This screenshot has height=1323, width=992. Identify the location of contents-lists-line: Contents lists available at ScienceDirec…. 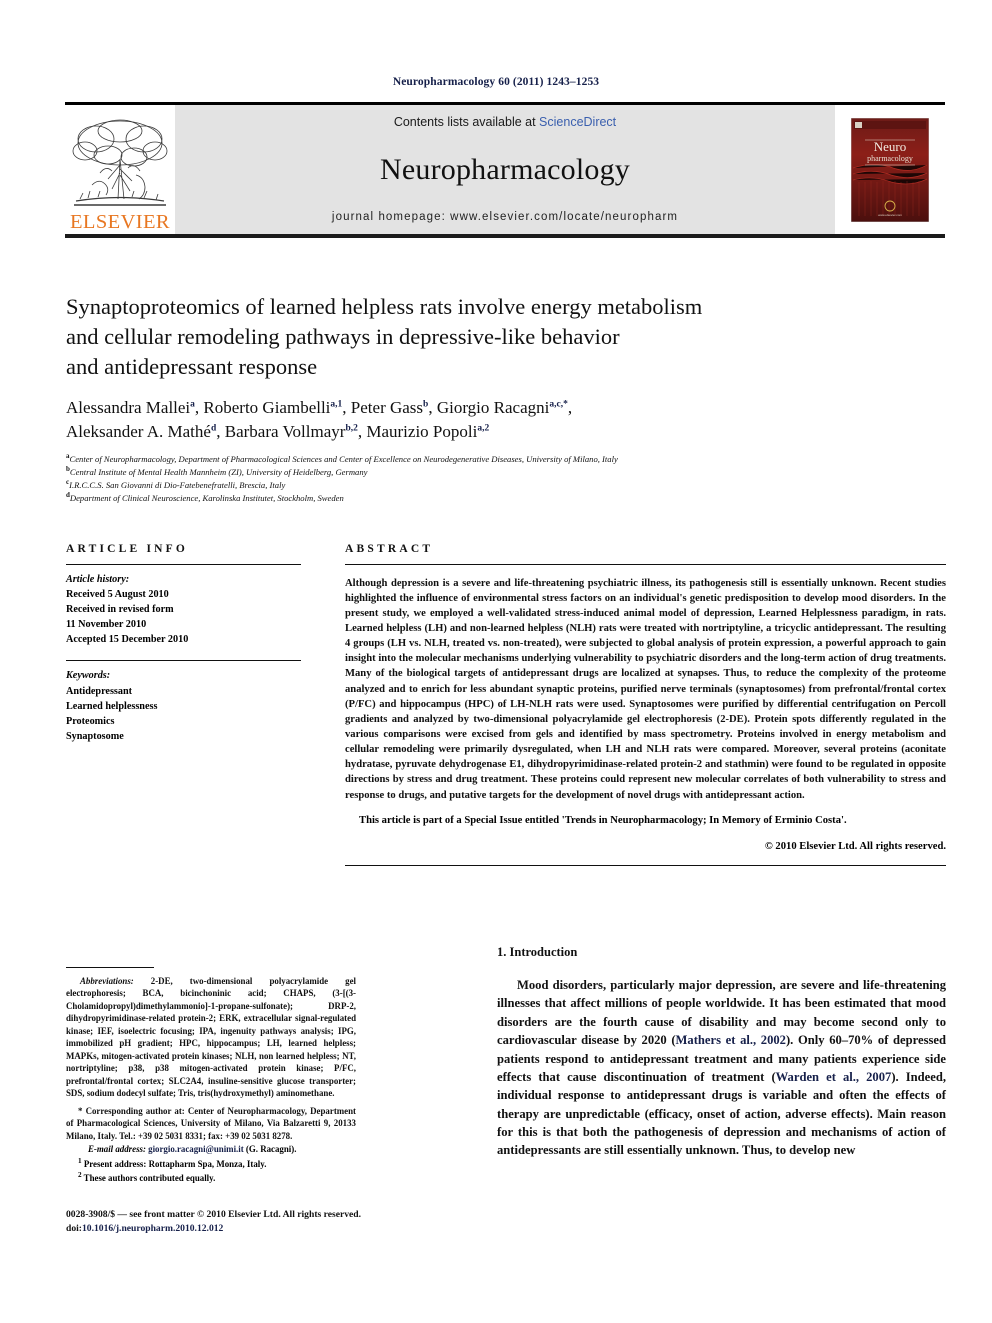
(505, 122).